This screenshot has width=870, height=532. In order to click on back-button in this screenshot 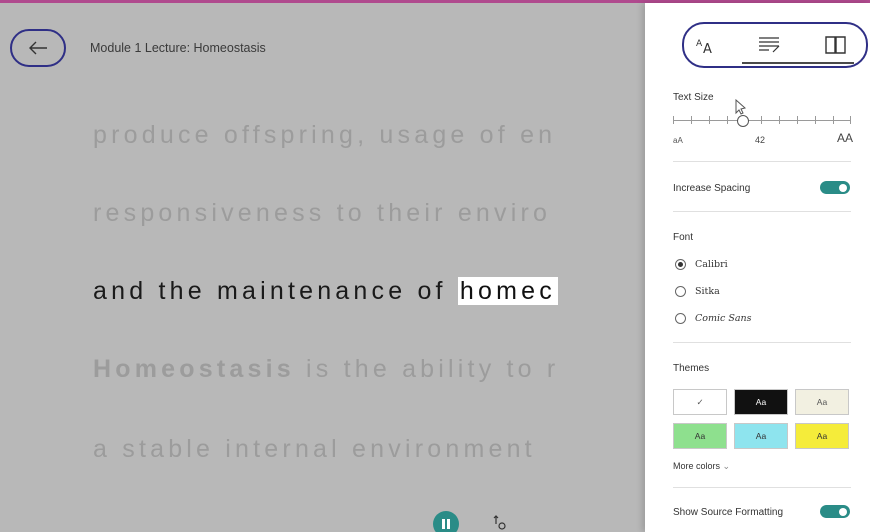, I will do `click(38, 48)`.